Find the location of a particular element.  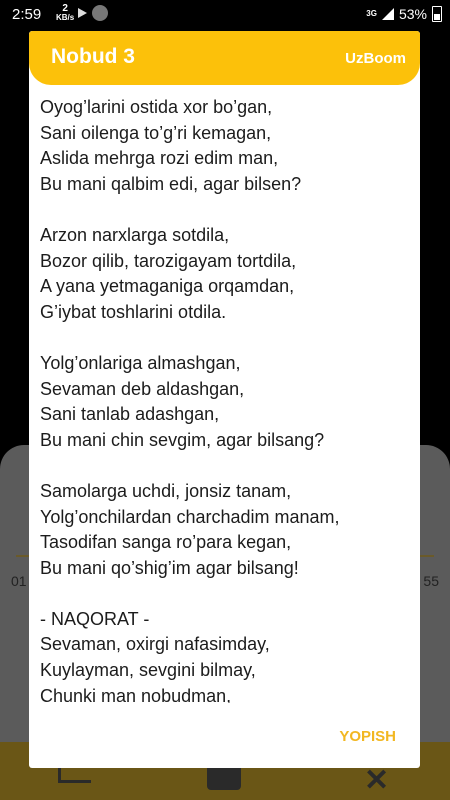

dialog-brand: UzBoom is located at coordinates (375, 58).